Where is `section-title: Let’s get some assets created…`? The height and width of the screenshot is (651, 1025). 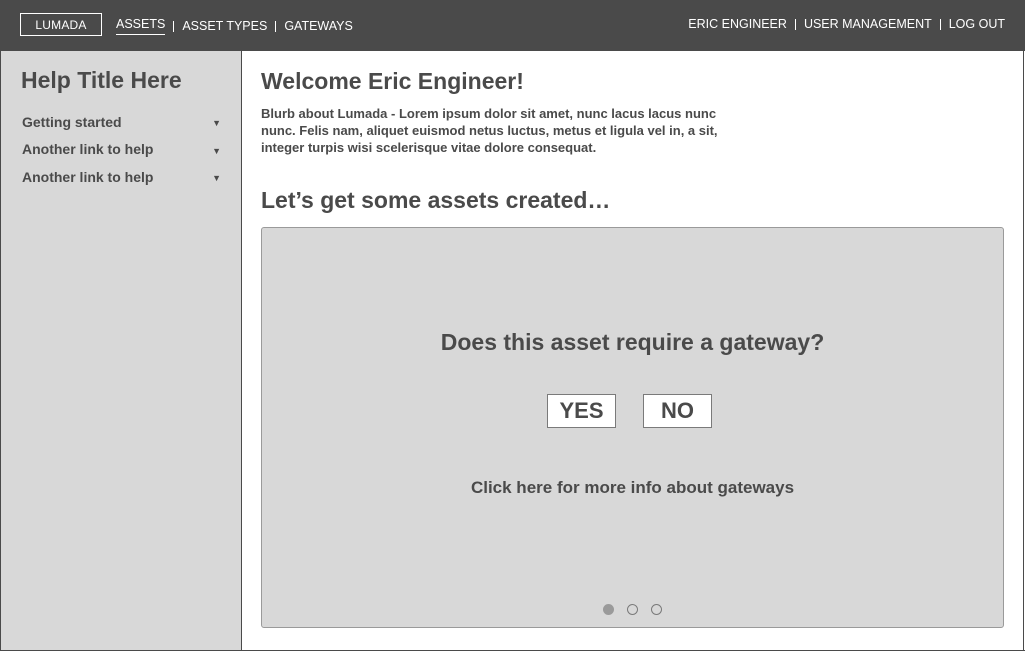 section-title: Let’s get some assets created… is located at coordinates (436, 200).